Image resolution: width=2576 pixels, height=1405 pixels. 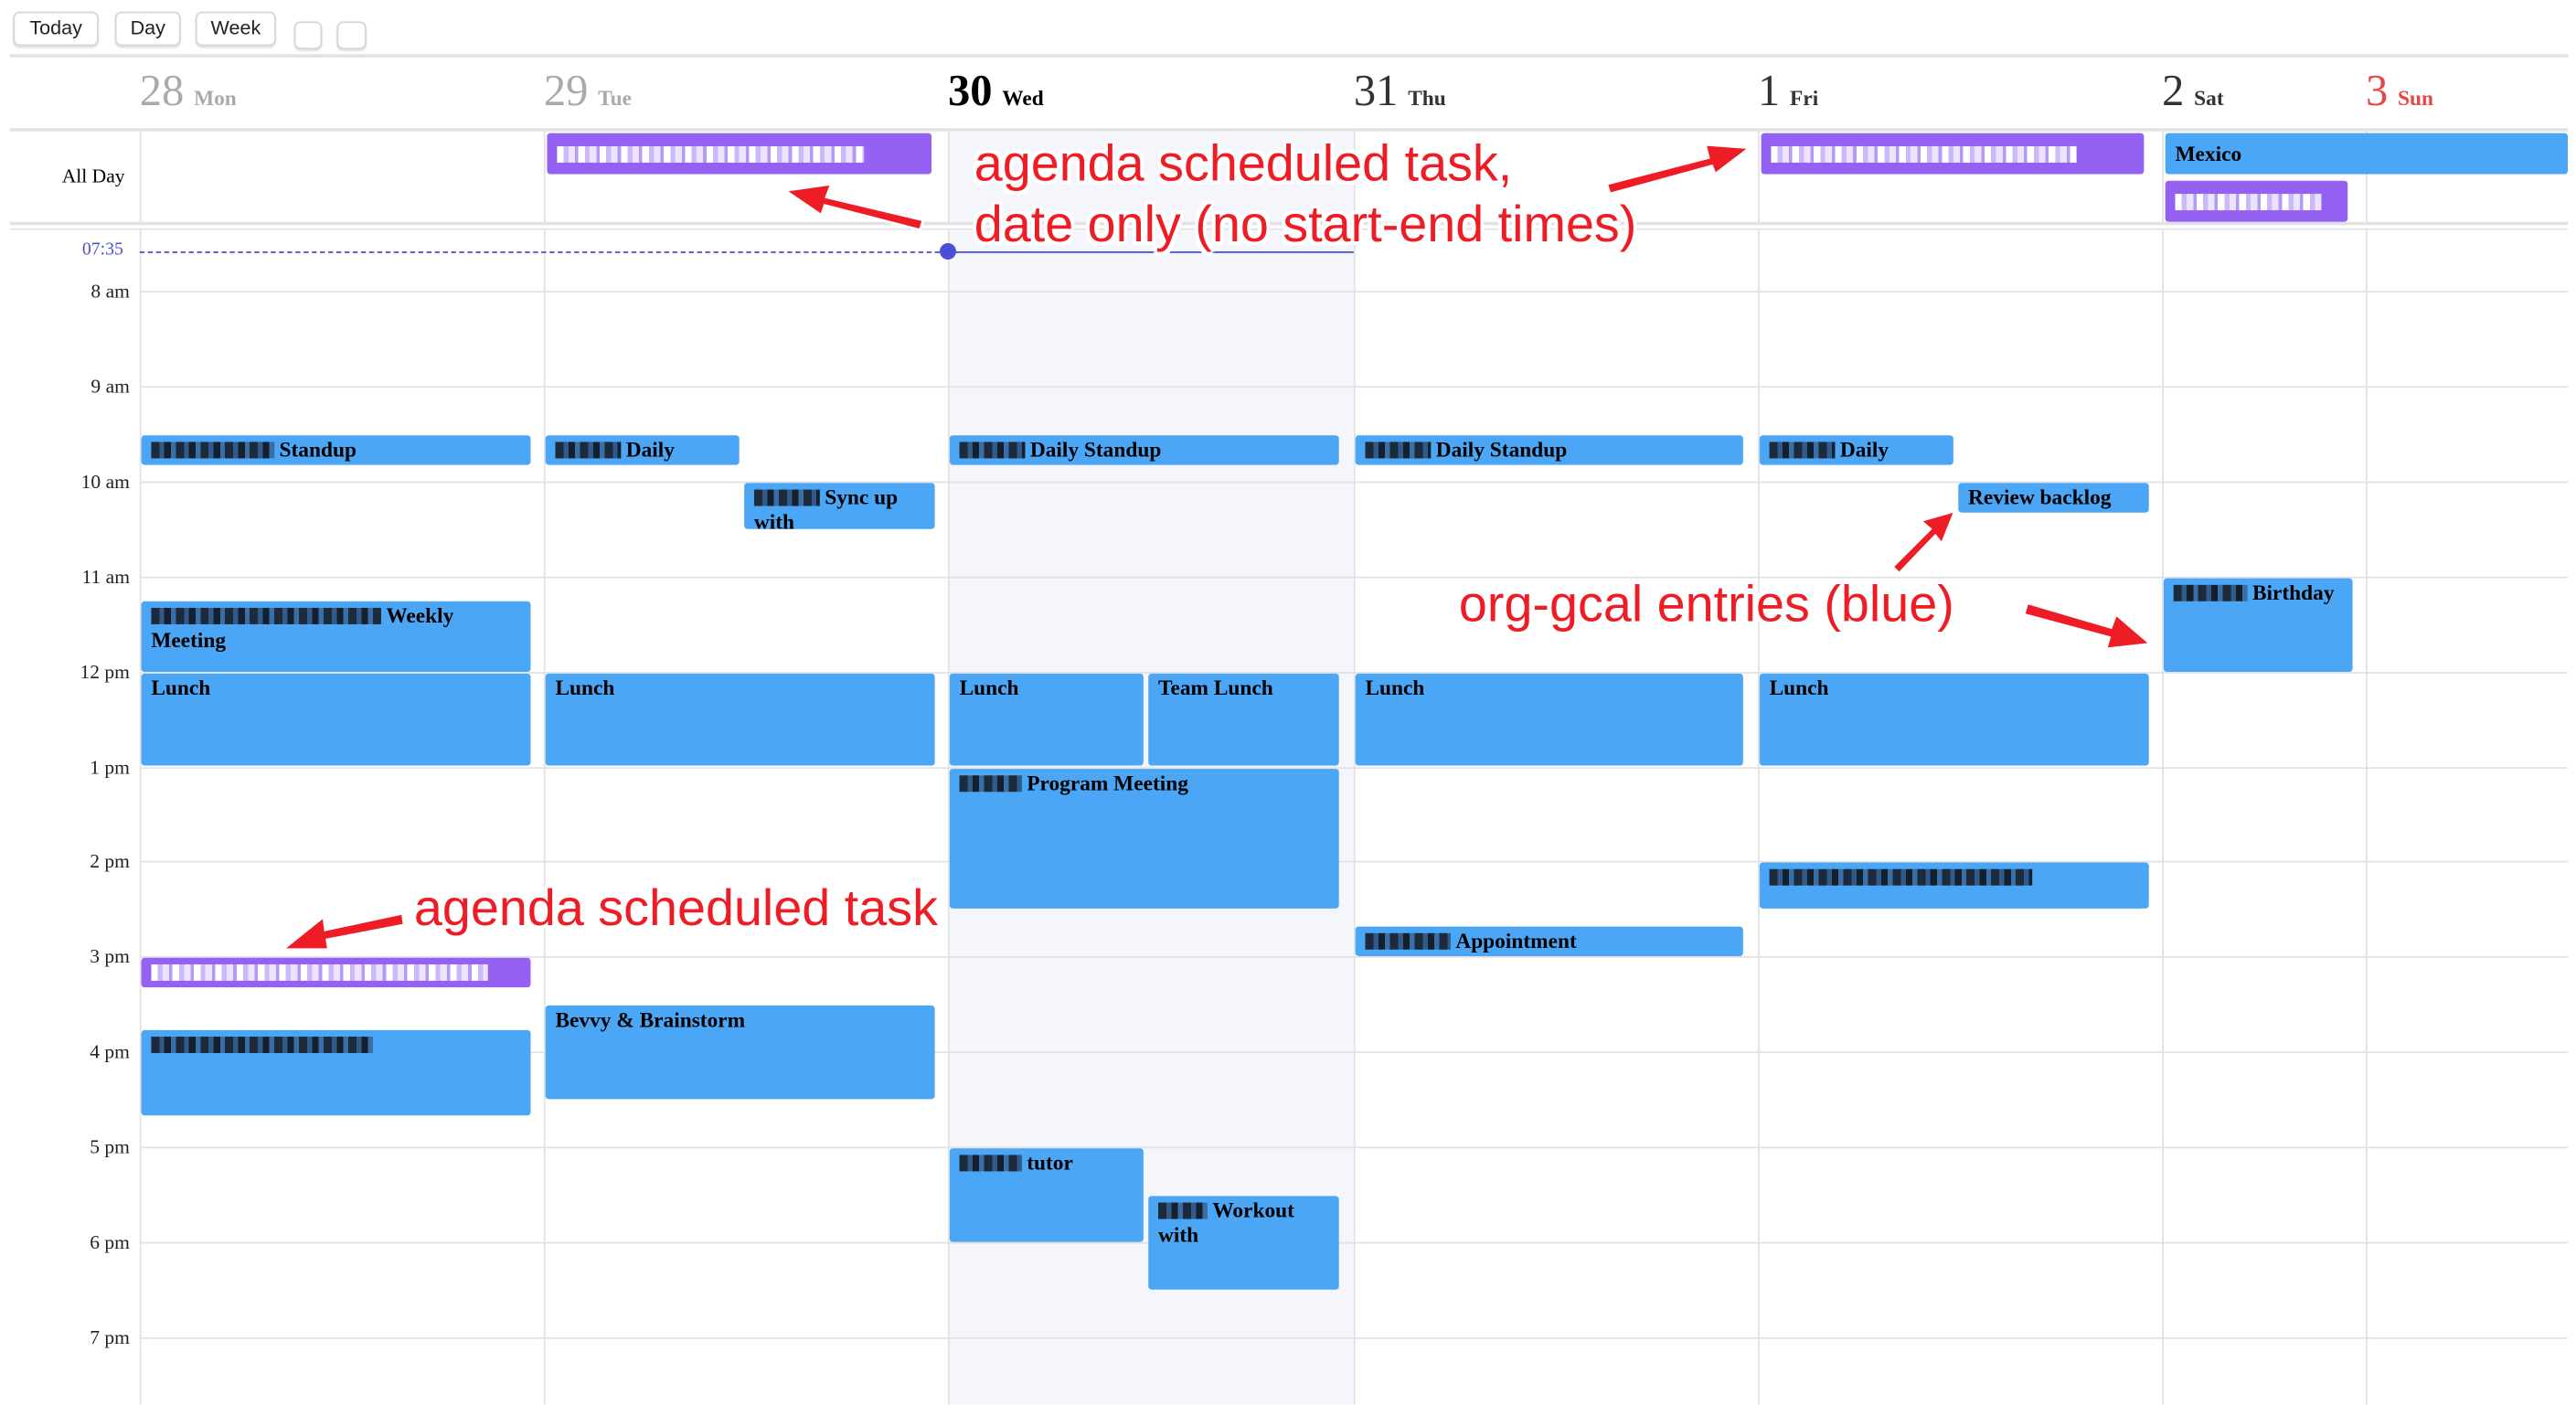 I want to click on annotation-text: date only (no start-end times), so click(x=1305, y=224).